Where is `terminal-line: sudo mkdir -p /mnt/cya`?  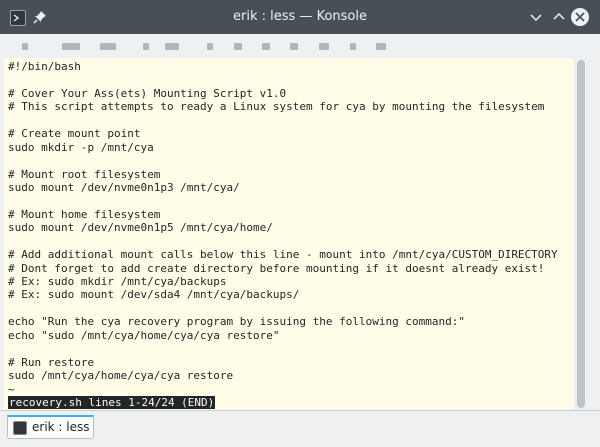 terminal-line: sudo mkdir -p /mnt/cya is located at coordinates (81, 147).